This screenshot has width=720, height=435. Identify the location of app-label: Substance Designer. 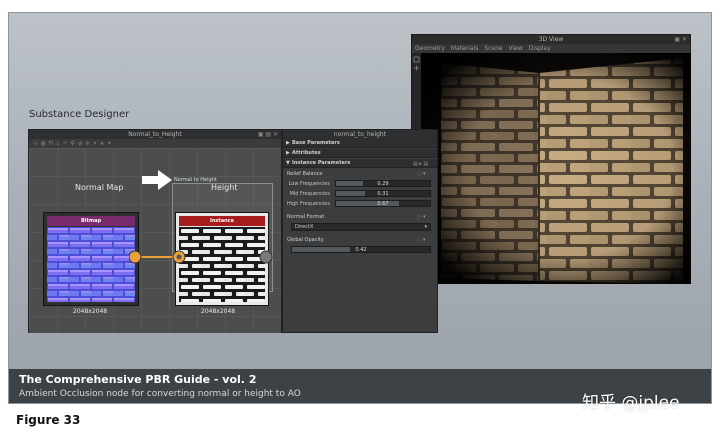
(79, 114).